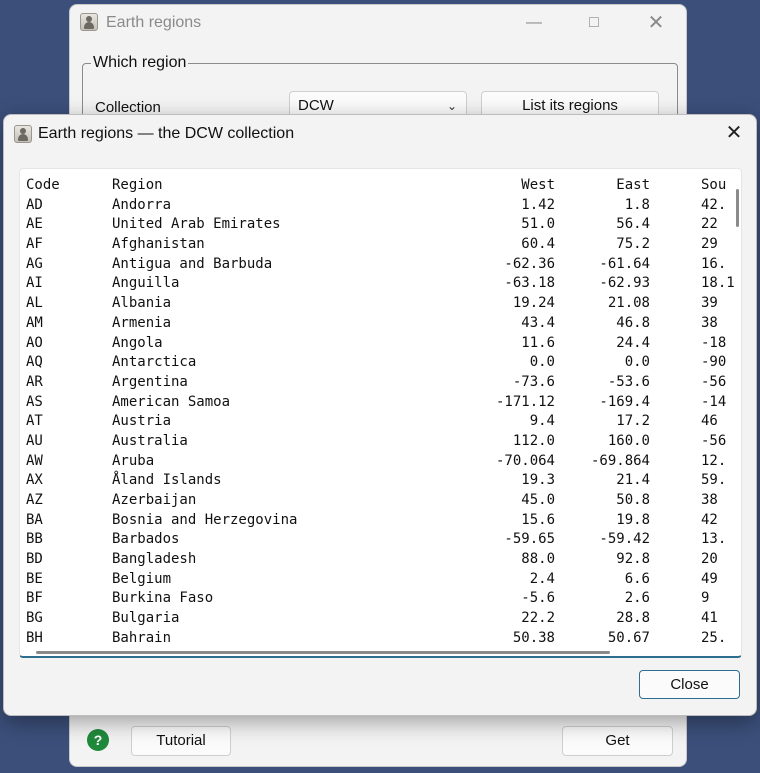 This screenshot has height=773, width=760. What do you see at coordinates (538, 598) in the screenshot?
I see `cell-west: -5.6` at bounding box center [538, 598].